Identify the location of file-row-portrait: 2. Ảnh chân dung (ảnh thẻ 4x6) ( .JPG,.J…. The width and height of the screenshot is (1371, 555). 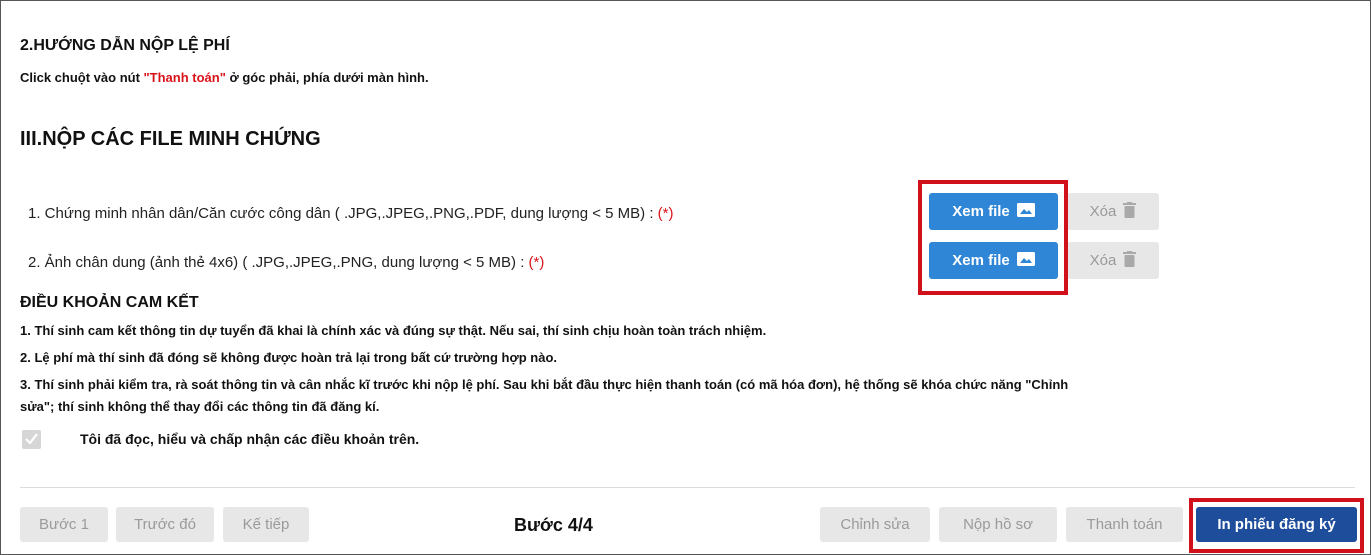
(286, 262).